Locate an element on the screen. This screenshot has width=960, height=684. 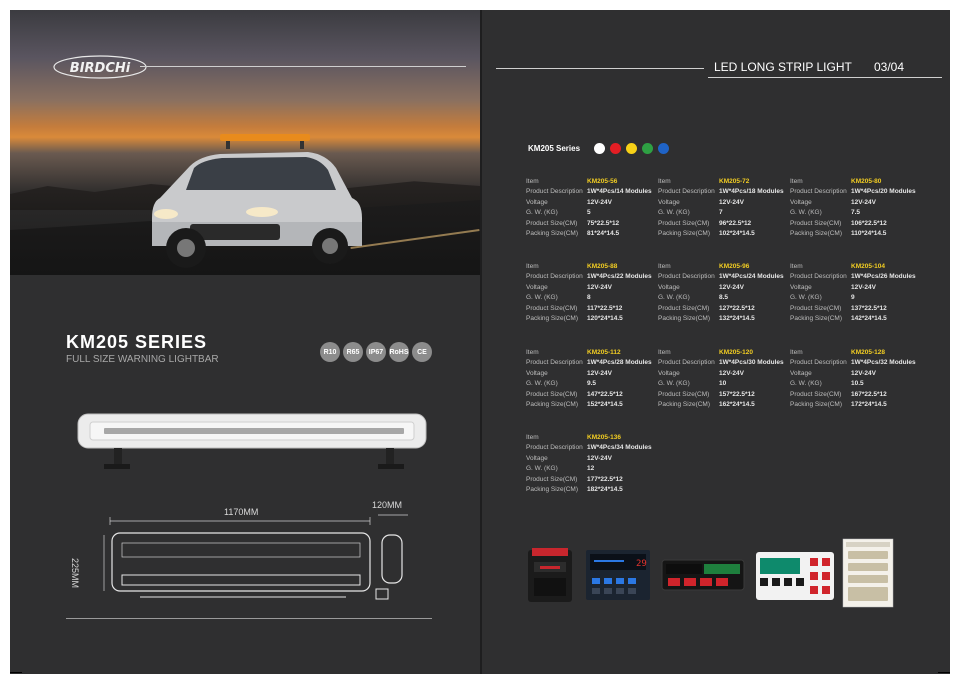
spec-row-description: Product Description 1W*4Pcs/26 Modules is located at coordinates (856, 277).